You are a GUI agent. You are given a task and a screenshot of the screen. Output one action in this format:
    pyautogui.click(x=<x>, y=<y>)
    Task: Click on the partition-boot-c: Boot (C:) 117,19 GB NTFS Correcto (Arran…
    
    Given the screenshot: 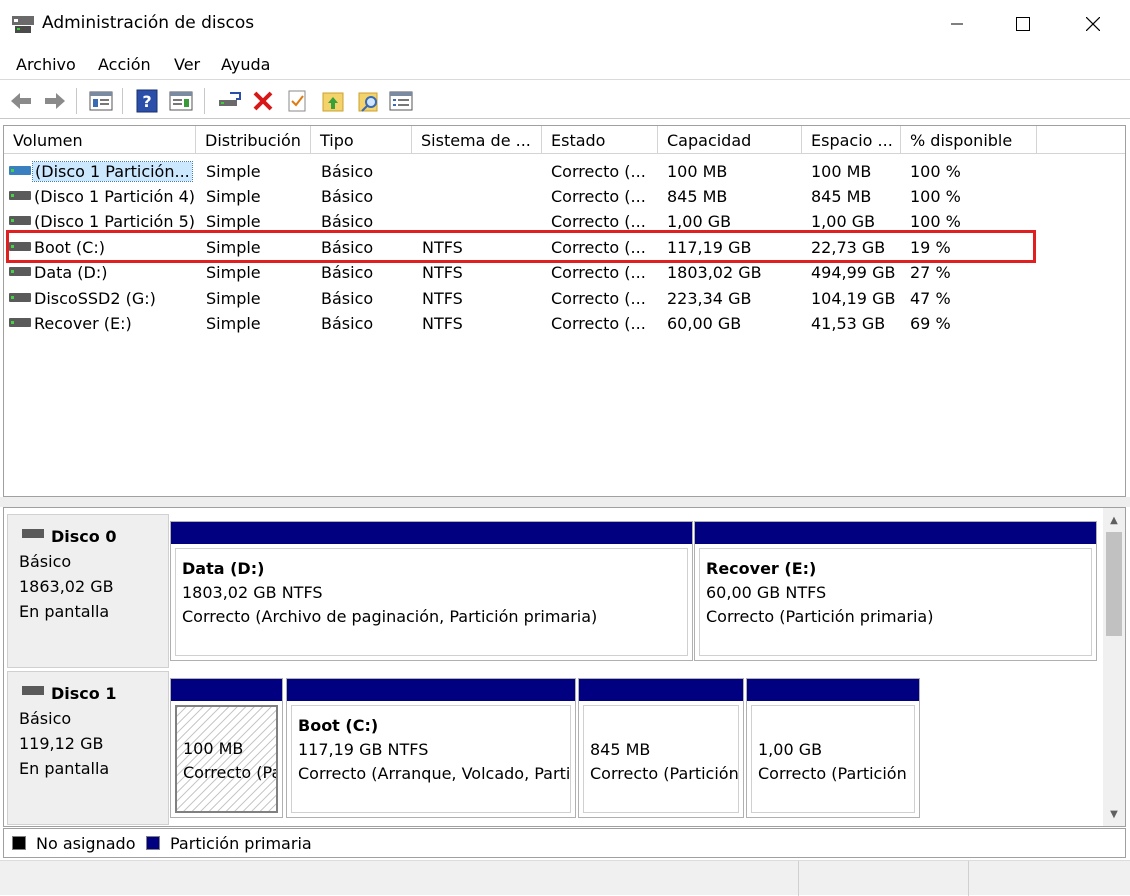 What is the action you would take?
    pyautogui.click(x=431, y=748)
    